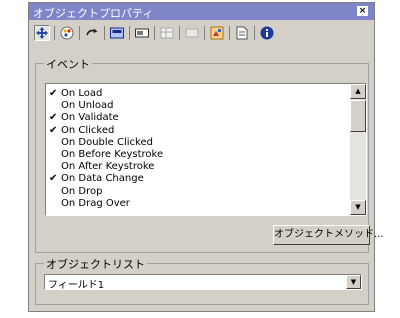 The width and height of the screenshot is (400, 318). What do you see at coordinates (95, 203) in the screenshot?
I see `event-label: On Drag Over` at bounding box center [95, 203].